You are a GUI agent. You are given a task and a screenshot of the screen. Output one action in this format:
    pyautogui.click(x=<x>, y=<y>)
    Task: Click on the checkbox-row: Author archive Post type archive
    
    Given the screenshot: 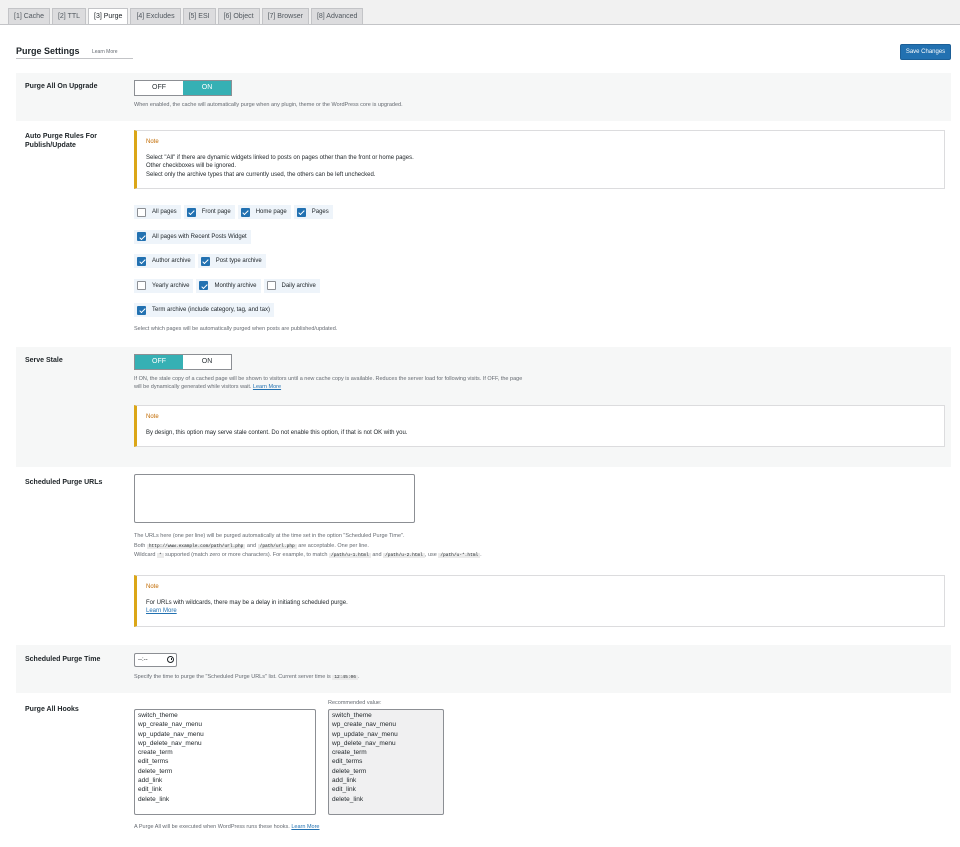 What is the action you would take?
    pyautogui.click(x=235, y=261)
    